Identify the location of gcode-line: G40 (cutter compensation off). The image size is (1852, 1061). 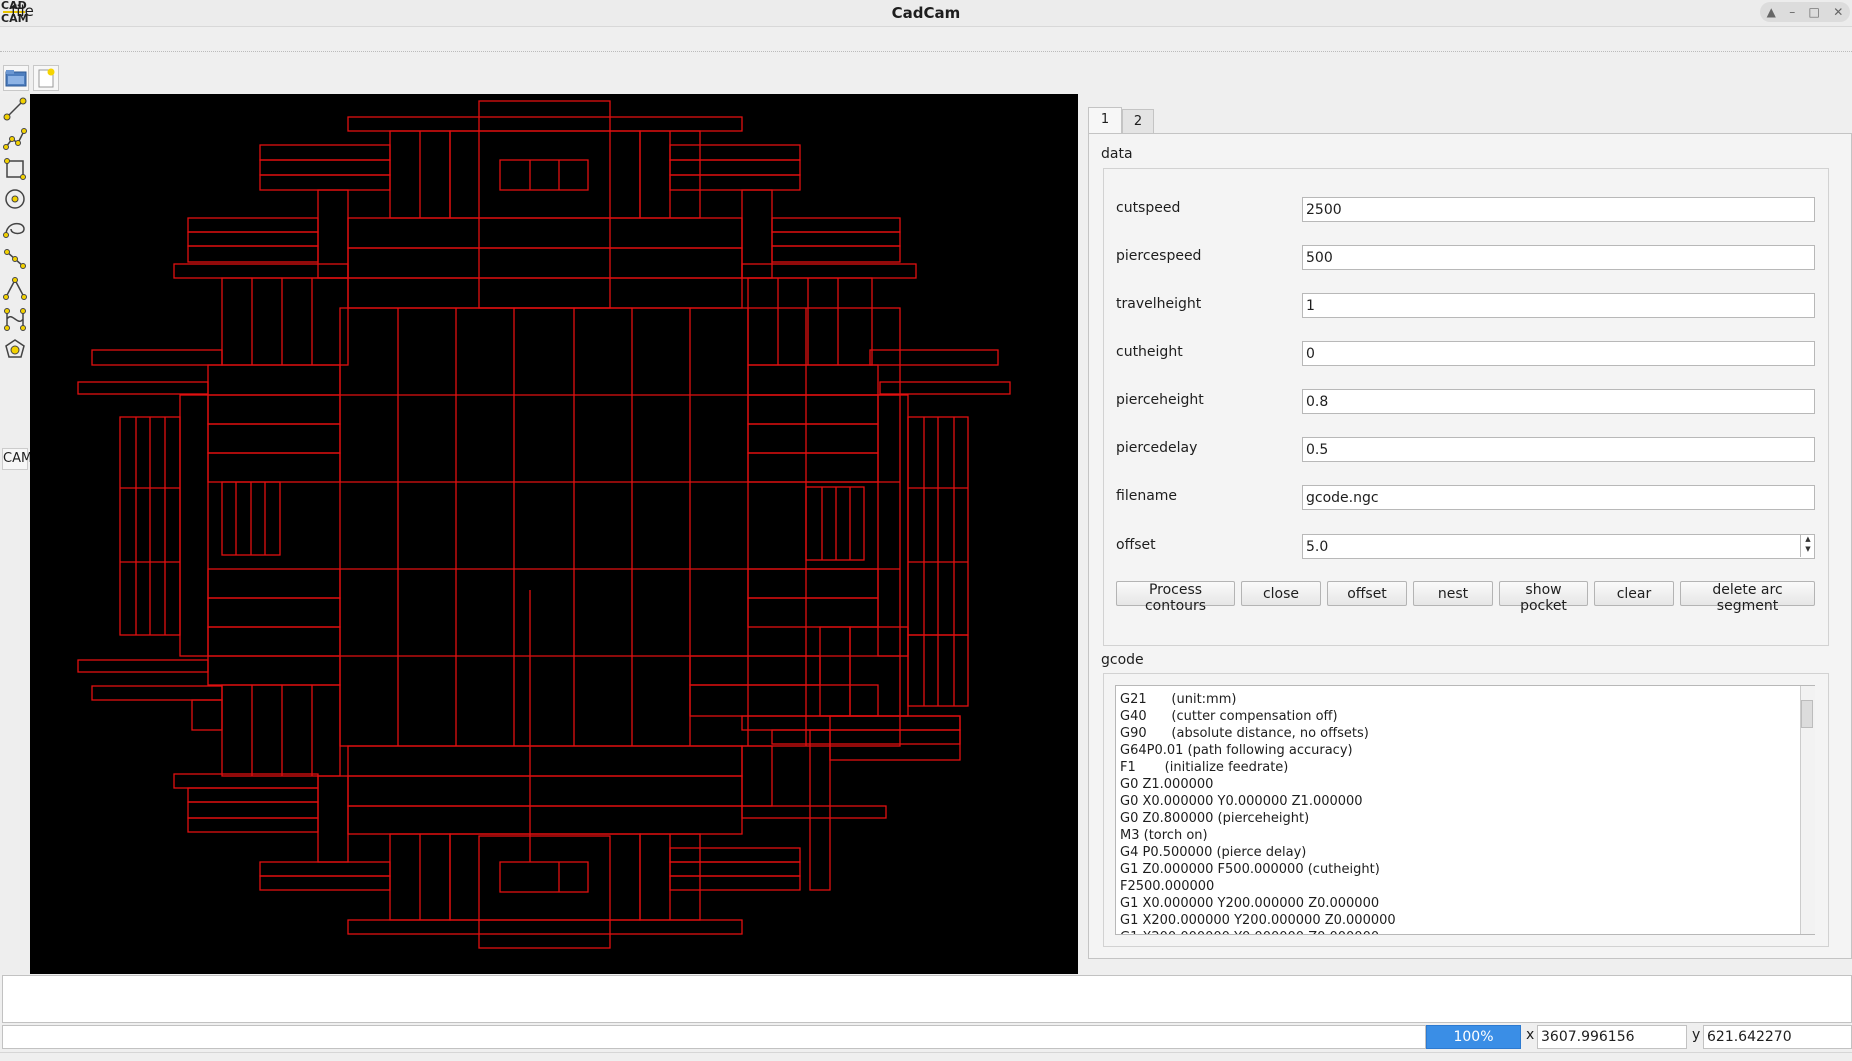
(1229, 716).